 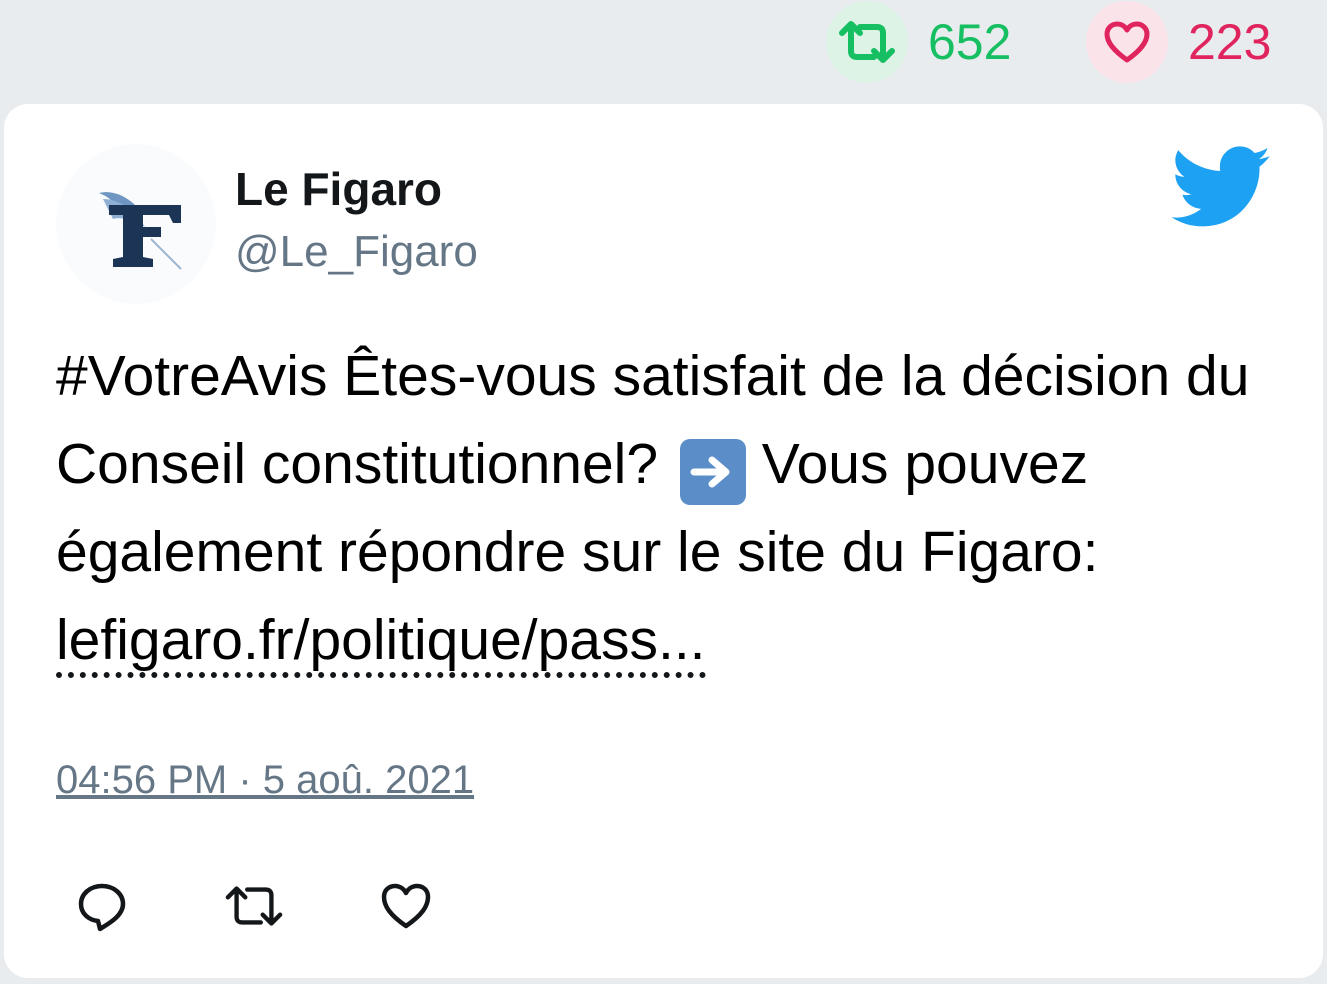 I want to click on reply-button, so click(x=102, y=906).